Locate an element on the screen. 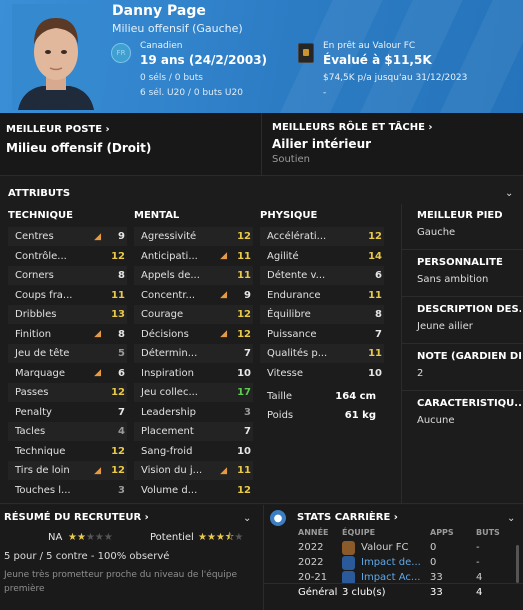 The height and width of the screenshot is (610, 523). attribute-row: Agressivité 12 is located at coordinates (193, 236).